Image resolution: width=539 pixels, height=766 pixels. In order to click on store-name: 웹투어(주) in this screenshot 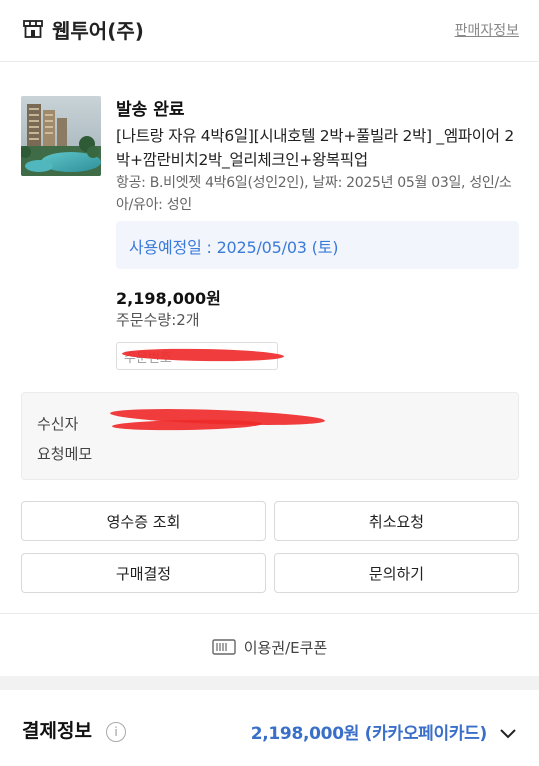, I will do `click(98, 29)`.